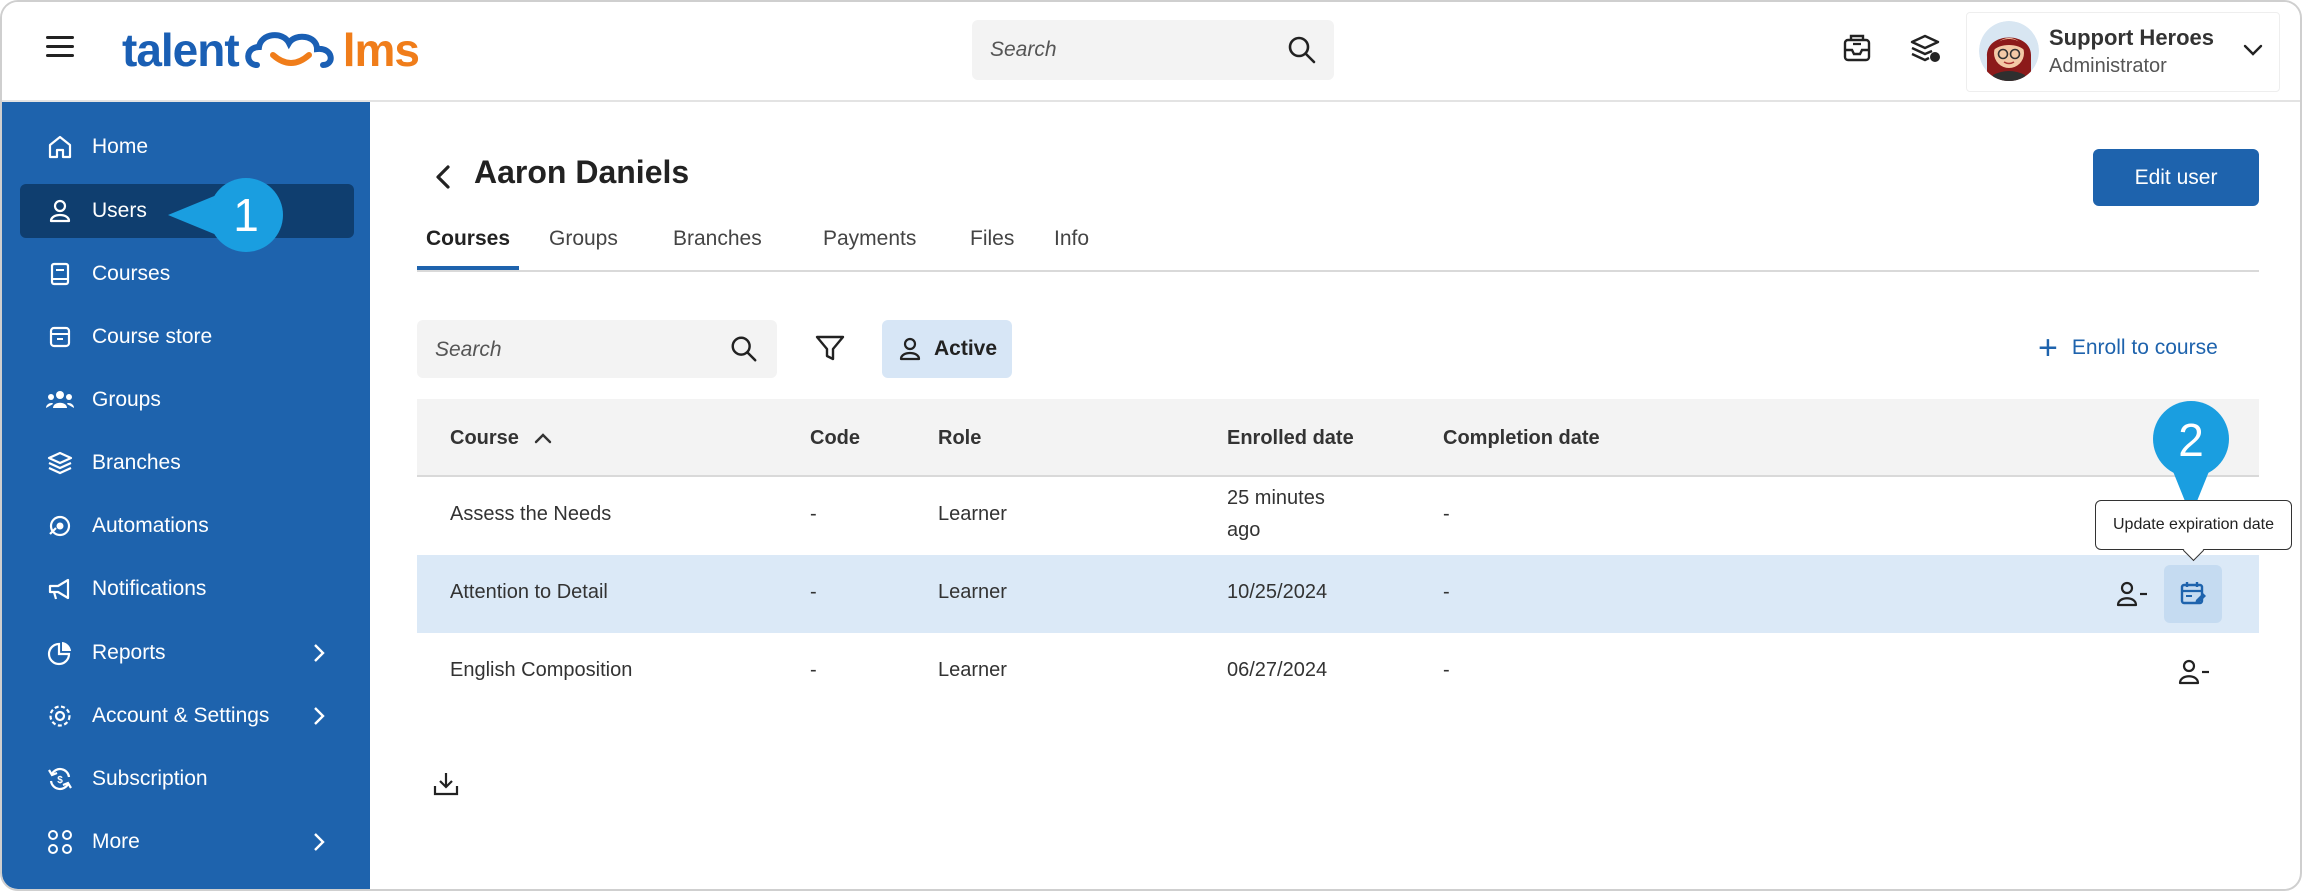 This screenshot has height=891, width=2302. What do you see at coordinates (225, 215) in the screenshot?
I see `step-callout-1: 1` at bounding box center [225, 215].